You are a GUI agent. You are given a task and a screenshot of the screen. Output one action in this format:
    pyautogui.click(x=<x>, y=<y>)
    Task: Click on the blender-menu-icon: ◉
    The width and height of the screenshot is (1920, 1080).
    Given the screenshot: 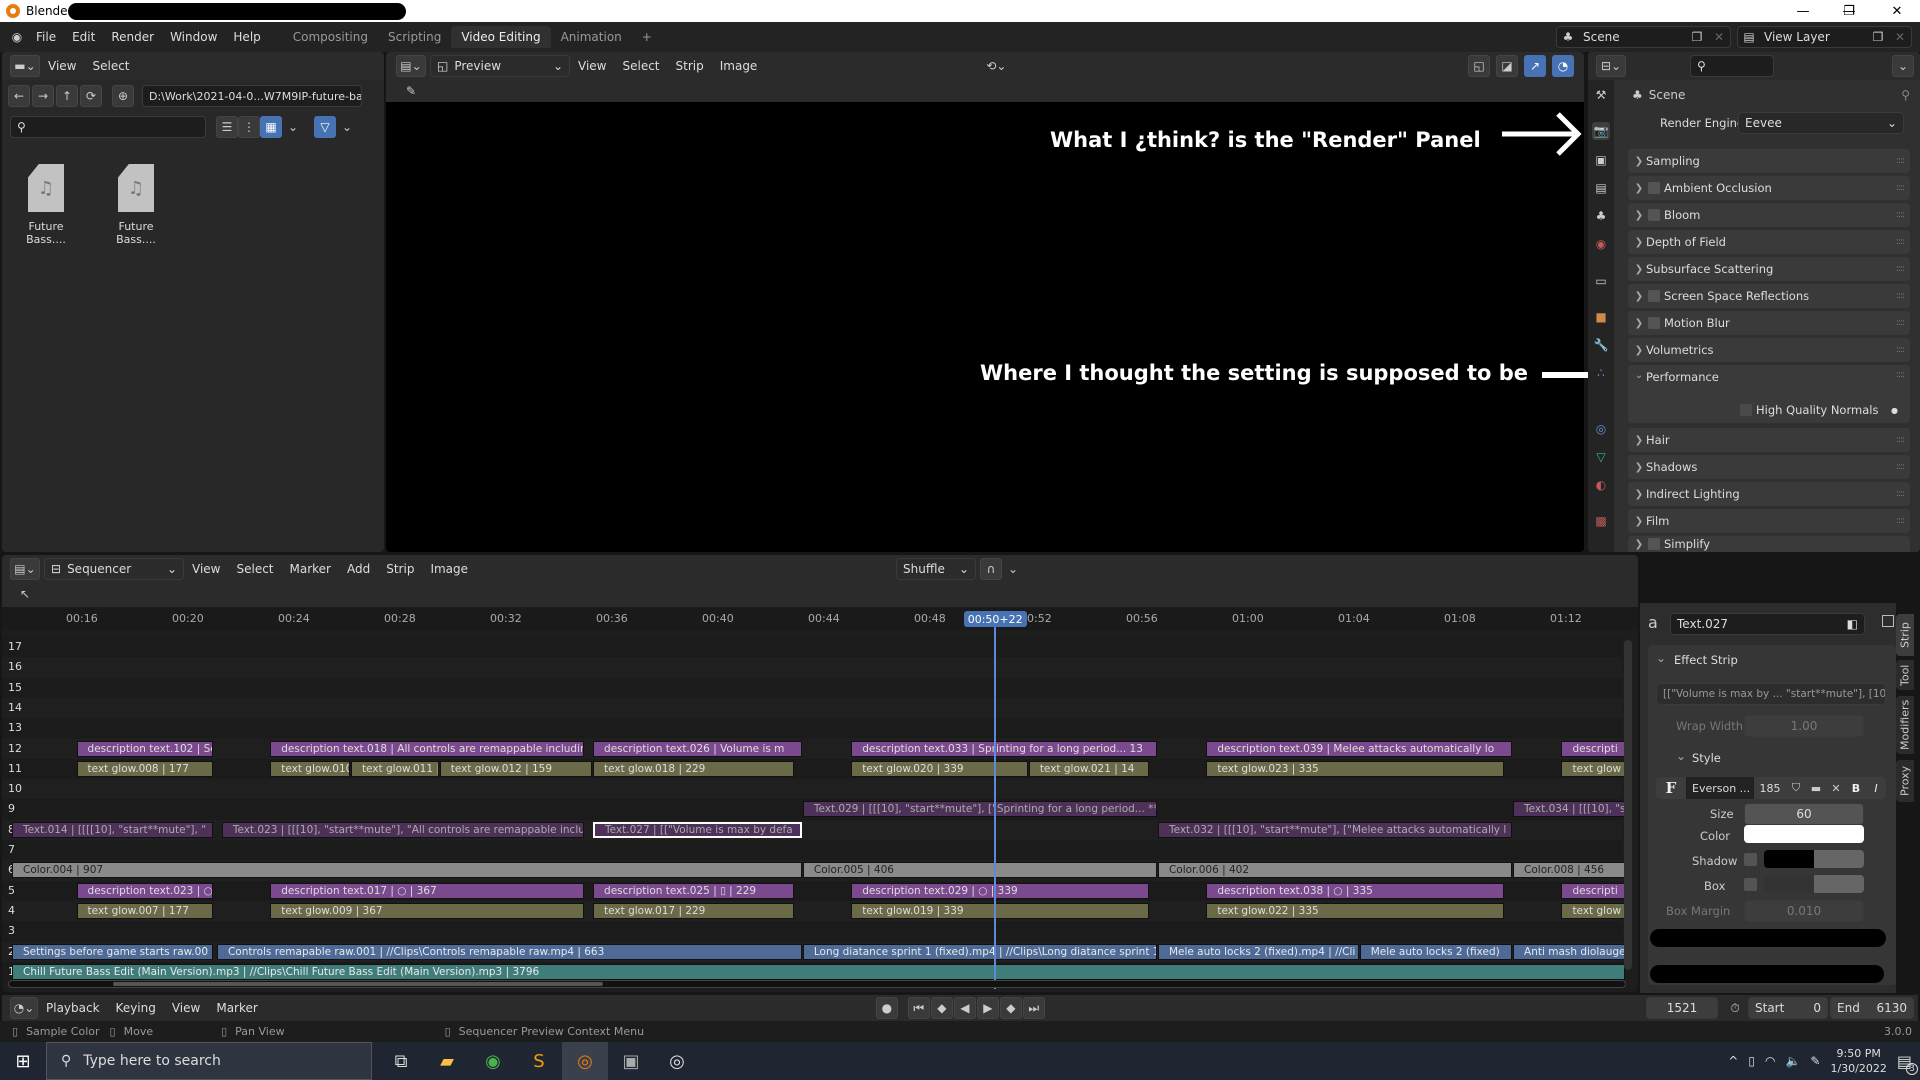 What is the action you would take?
    pyautogui.click(x=17, y=37)
    